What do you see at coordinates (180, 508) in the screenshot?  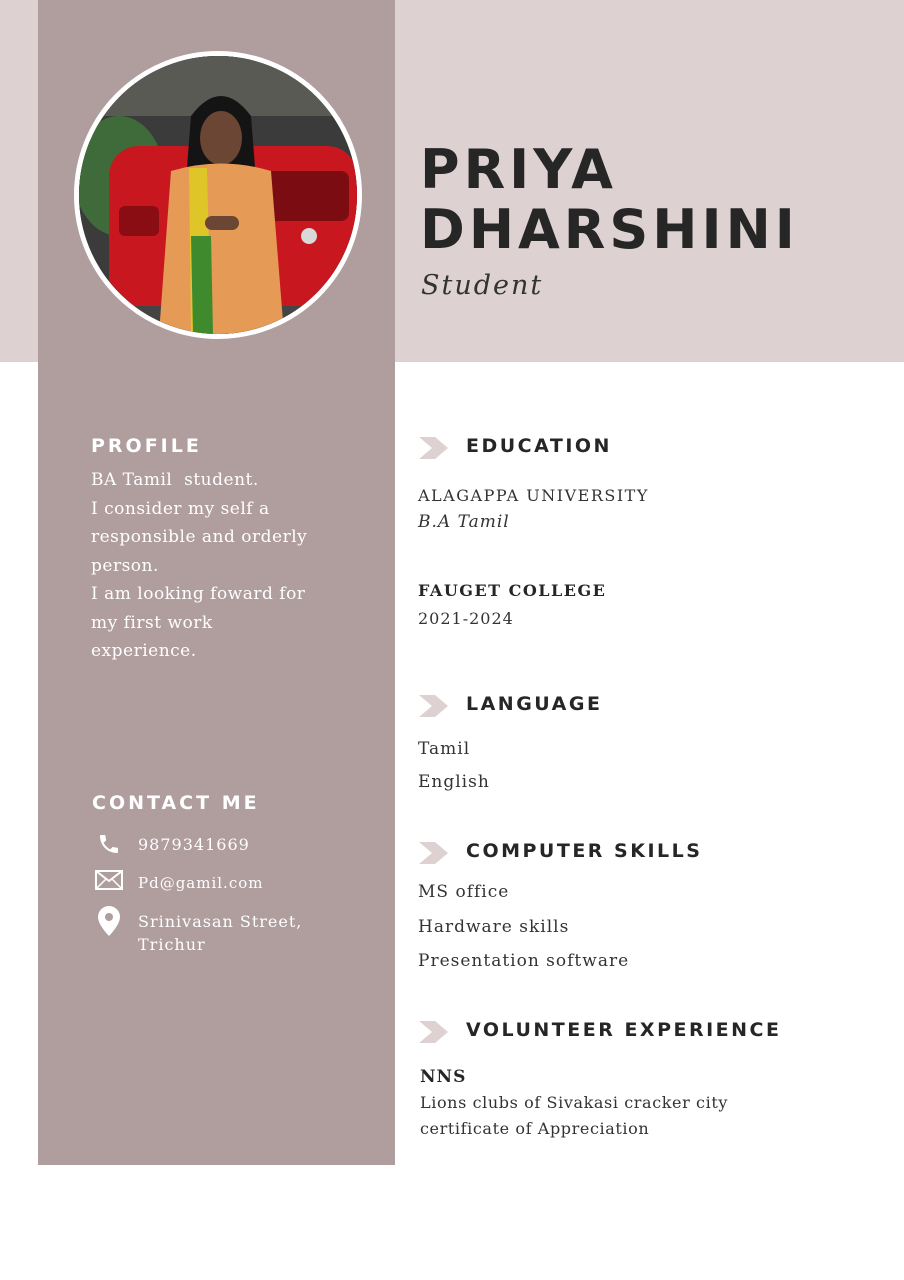 I see `profile-line: I consider my self a` at bounding box center [180, 508].